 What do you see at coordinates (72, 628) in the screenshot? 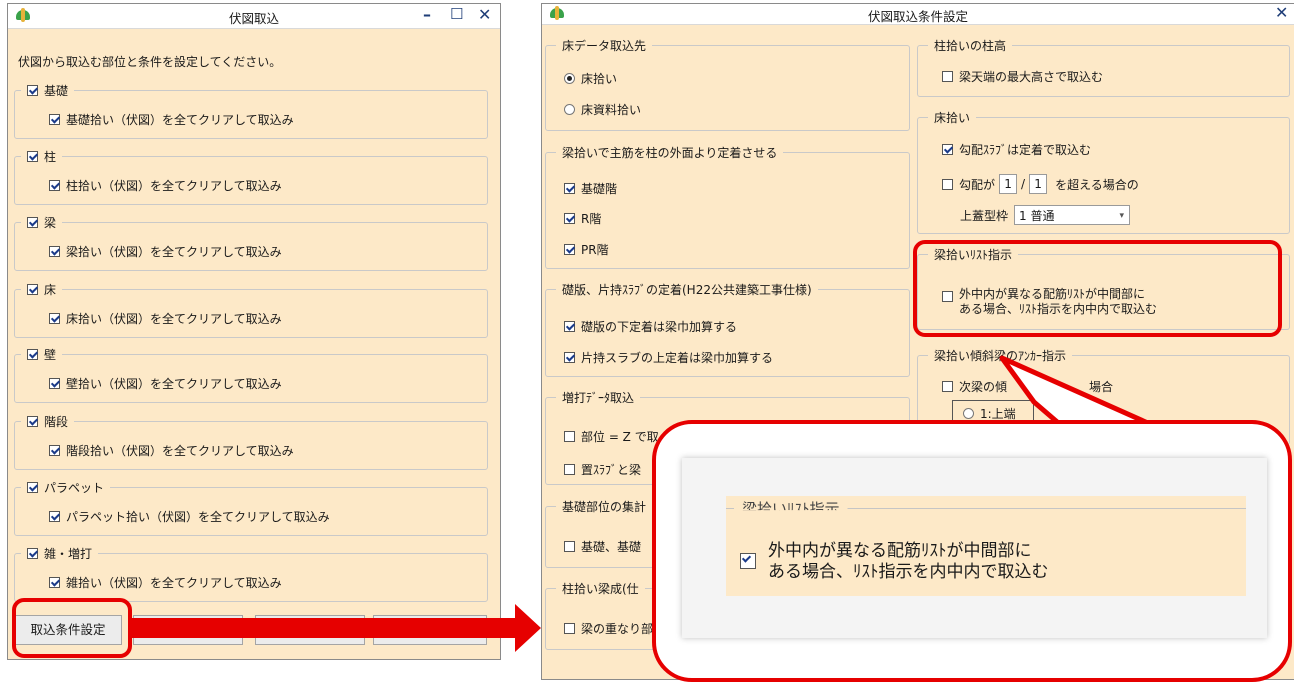
I see `condition-button-highlight` at bounding box center [72, 628].